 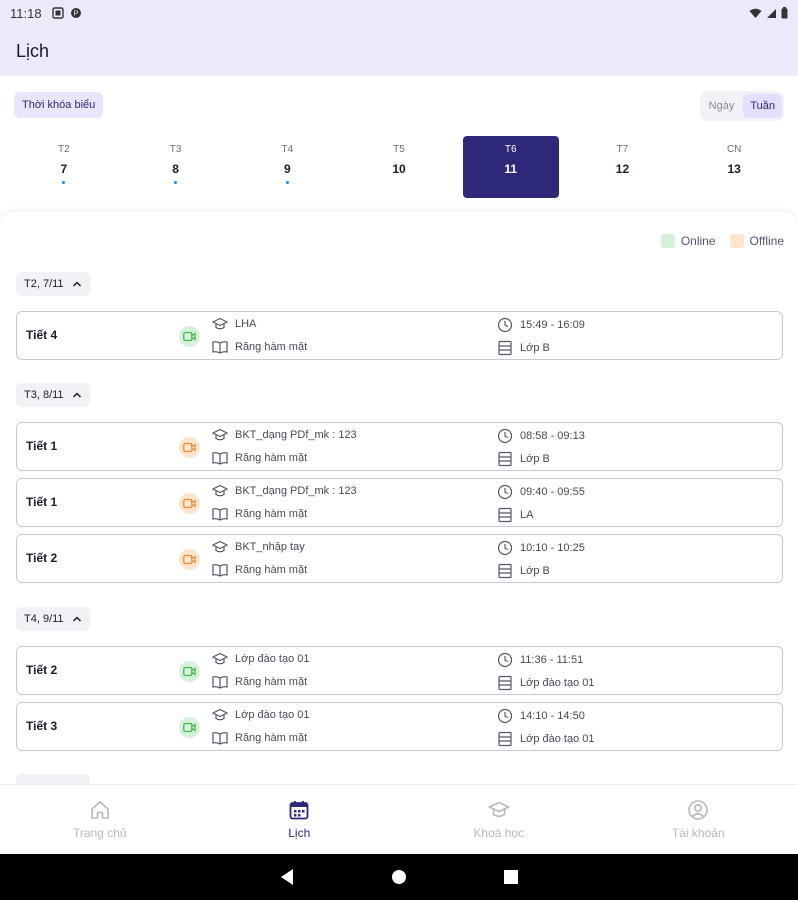 I want to click on nav-account-label: Tài khoản, so click(x=698, y=833).